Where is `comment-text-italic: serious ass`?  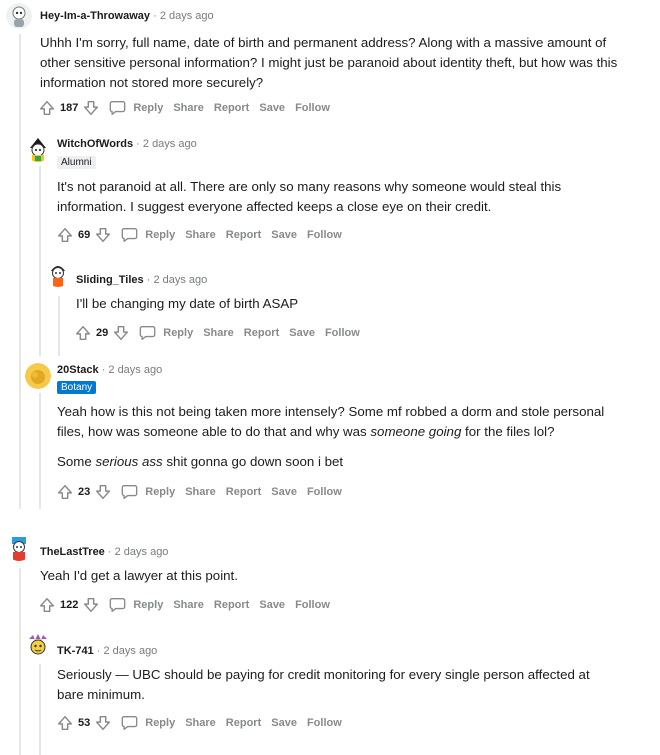 comment-text-italic: serious ass is located at coordinates (129, 461).